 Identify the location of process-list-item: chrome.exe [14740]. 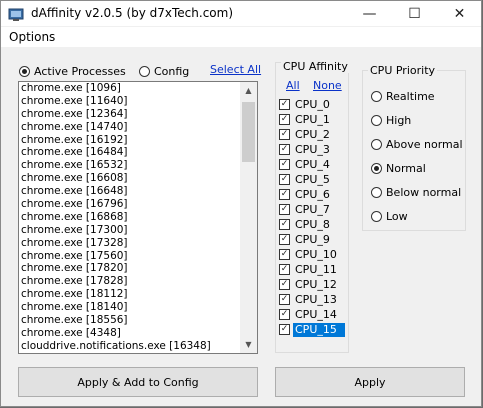
(131, 127).